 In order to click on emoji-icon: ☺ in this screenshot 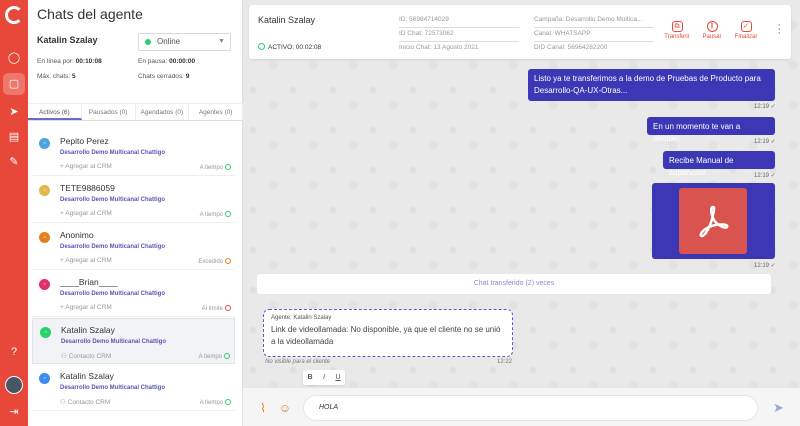, I will do `click(285, 408)`.